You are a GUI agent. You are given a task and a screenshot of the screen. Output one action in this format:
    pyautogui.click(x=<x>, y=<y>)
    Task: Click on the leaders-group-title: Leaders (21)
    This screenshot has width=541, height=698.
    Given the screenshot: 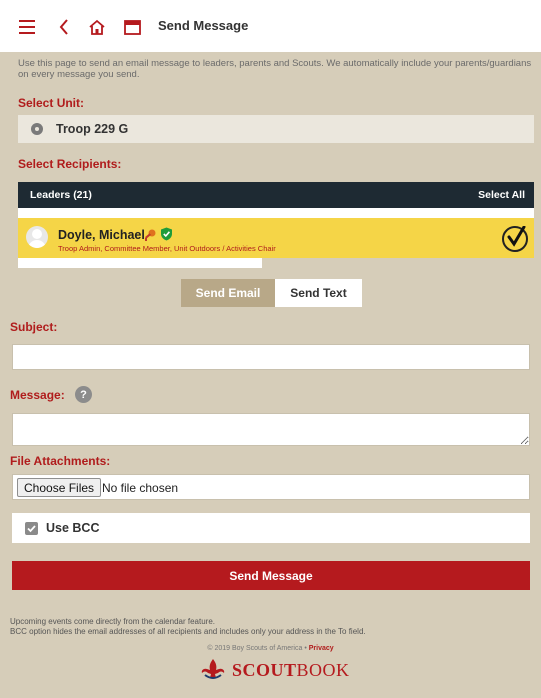 What is the action you would take?
    pyautogui.click(x=61, y=195)
    